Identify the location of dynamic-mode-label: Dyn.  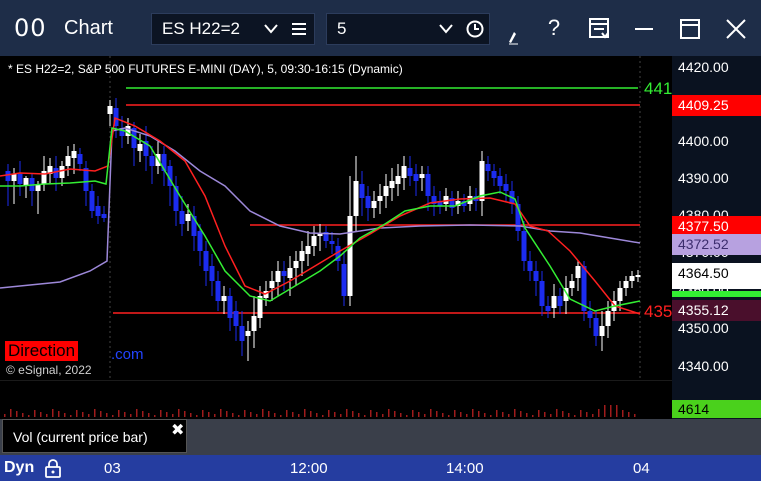
(19, 468).